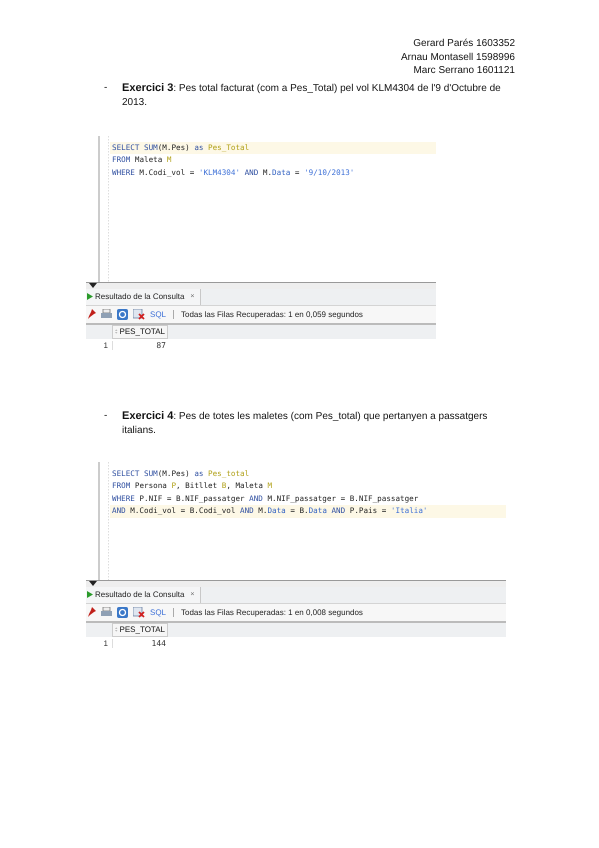 Image resolution: width=599 pixels, height=848 pixels. I want to click on exercise-heading: Exercici 3: Pes total facturat (com a Pes_Total) pel vol KLM4304 de l'9 d'Octubre de 2013., so click(312, 95).